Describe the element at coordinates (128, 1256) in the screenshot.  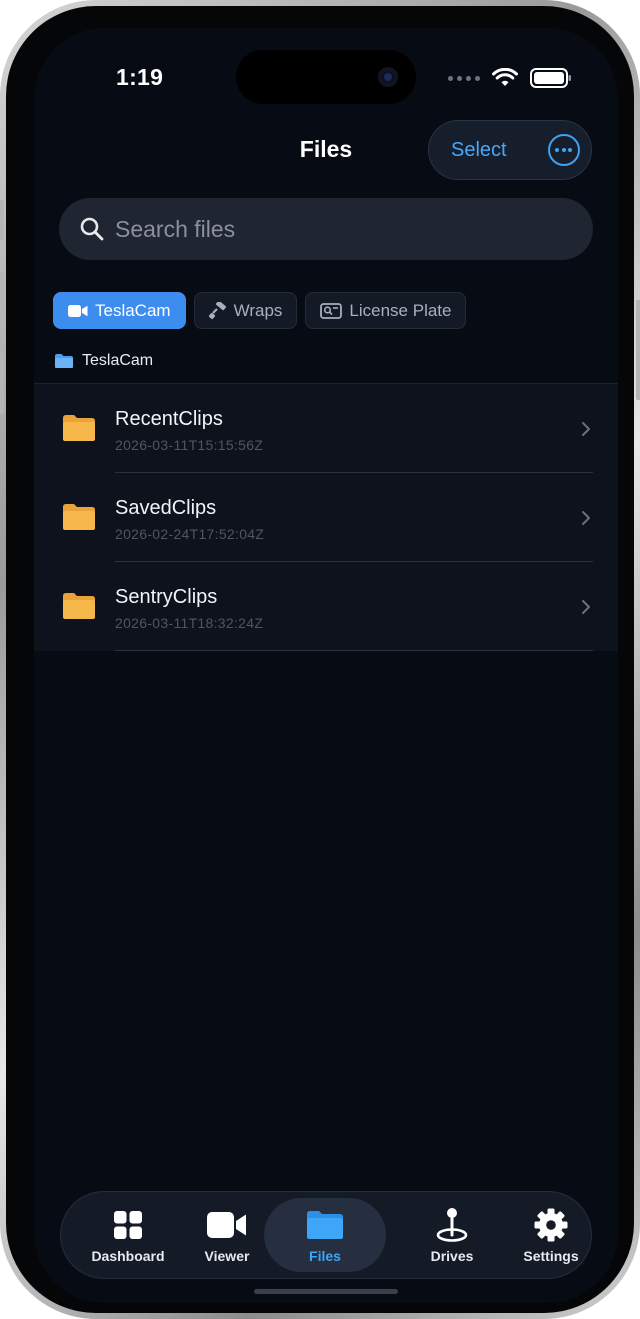
I see `tab-label: Dashboard` at that location.